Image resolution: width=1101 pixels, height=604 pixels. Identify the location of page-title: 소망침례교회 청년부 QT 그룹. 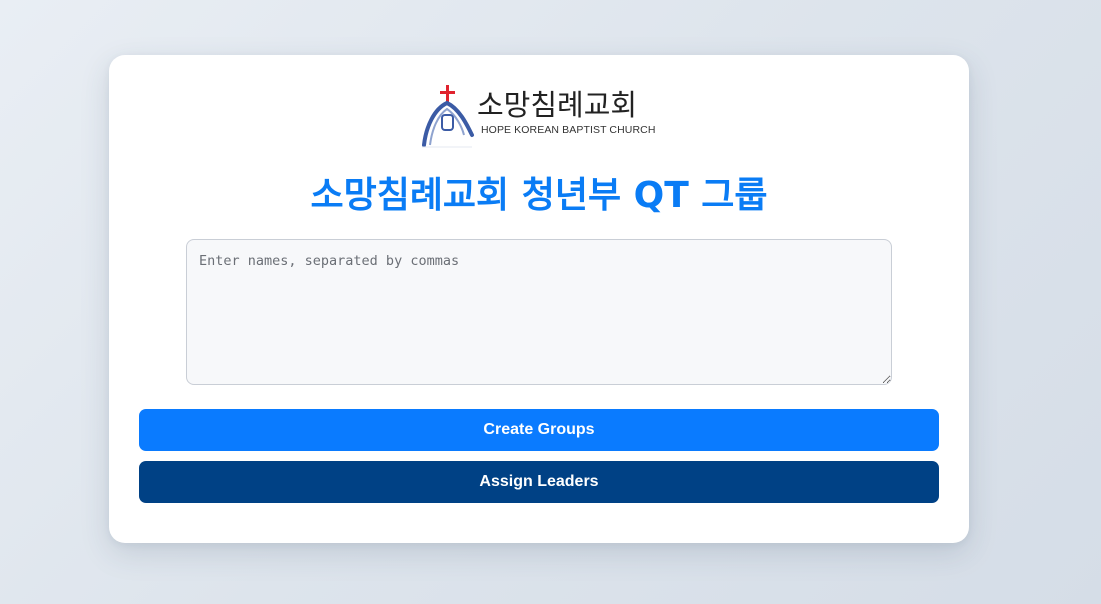
(539, 195).